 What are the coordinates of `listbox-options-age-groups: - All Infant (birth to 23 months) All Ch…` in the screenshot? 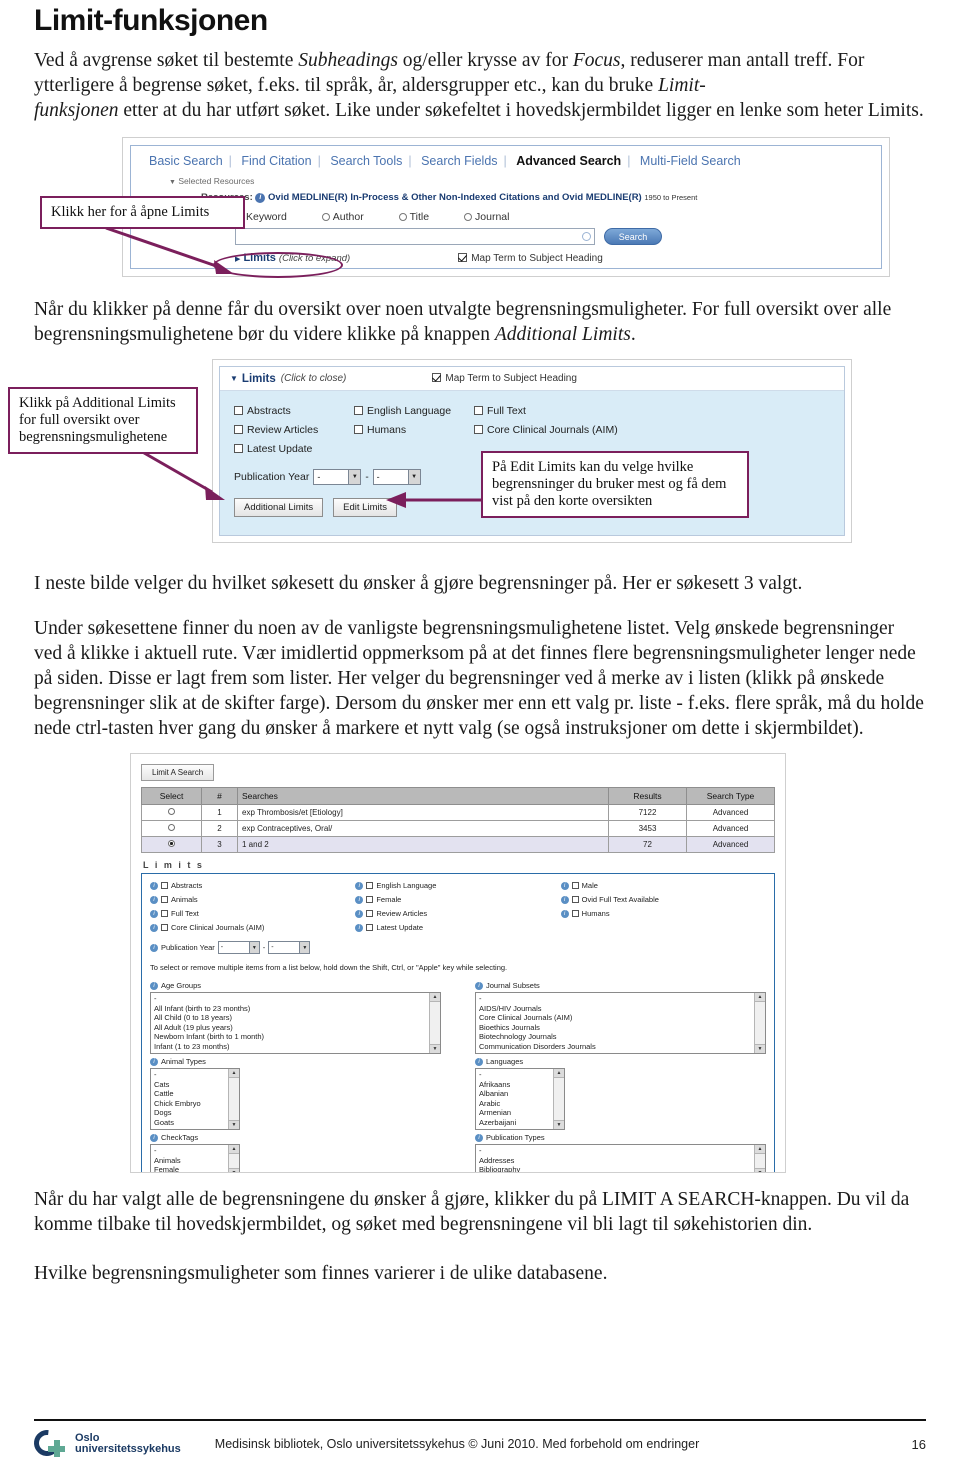 It's located at (290, 1023).